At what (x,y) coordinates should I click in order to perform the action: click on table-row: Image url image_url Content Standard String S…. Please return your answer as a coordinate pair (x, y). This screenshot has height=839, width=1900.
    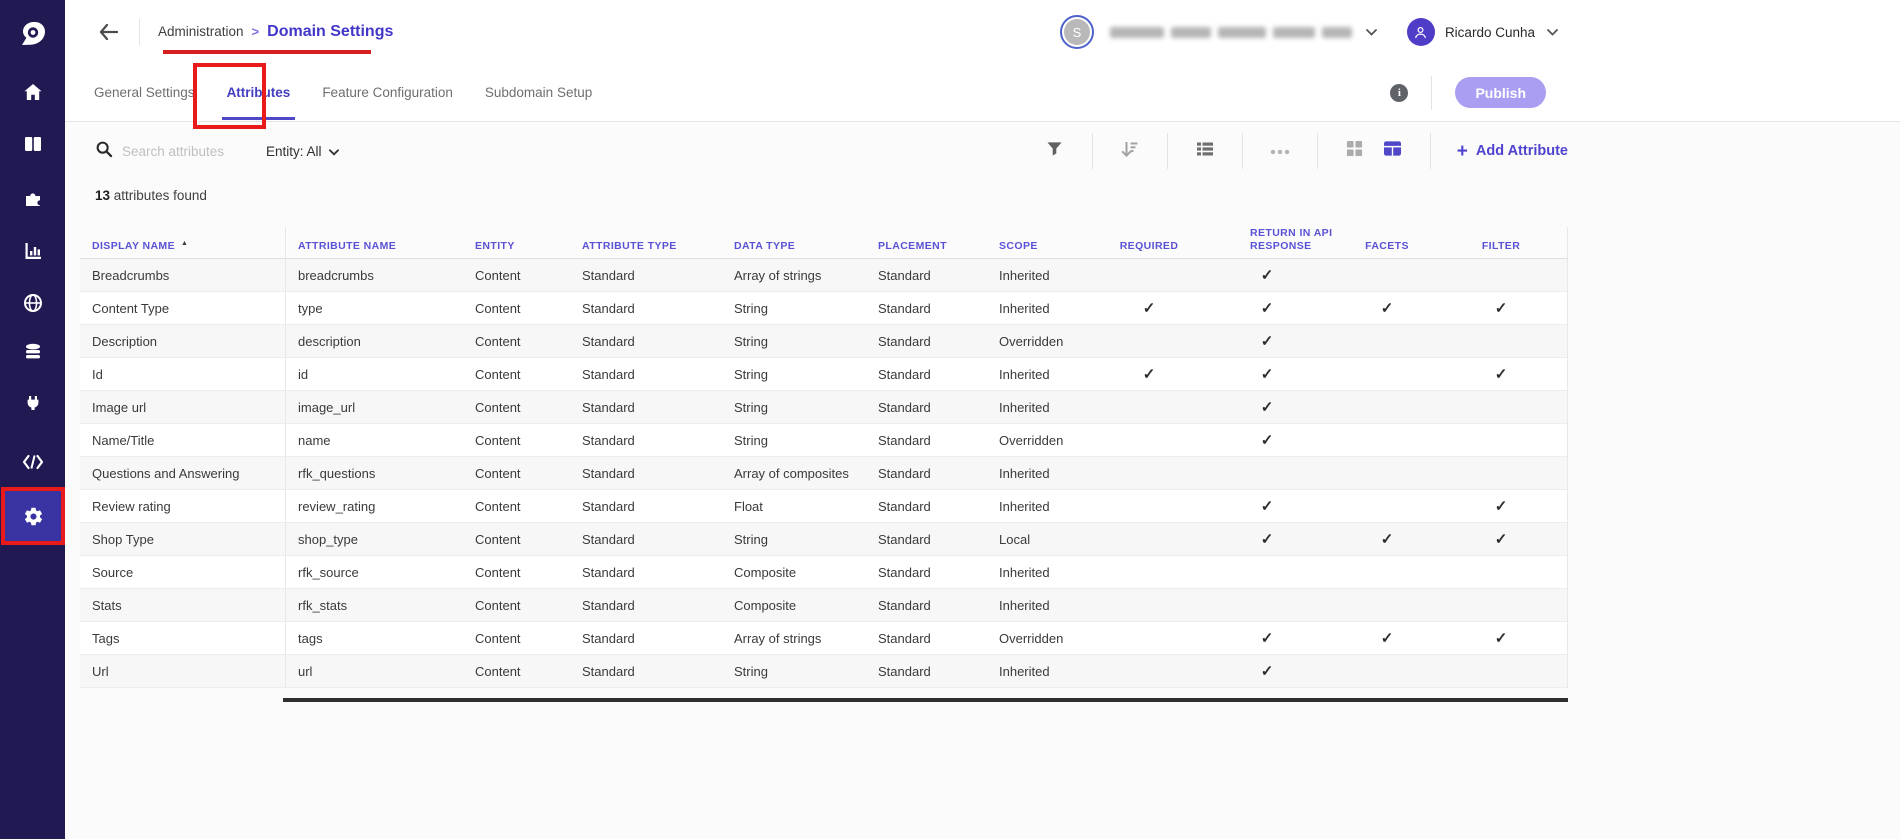
    Looking at the image, I should click on (823, 407).